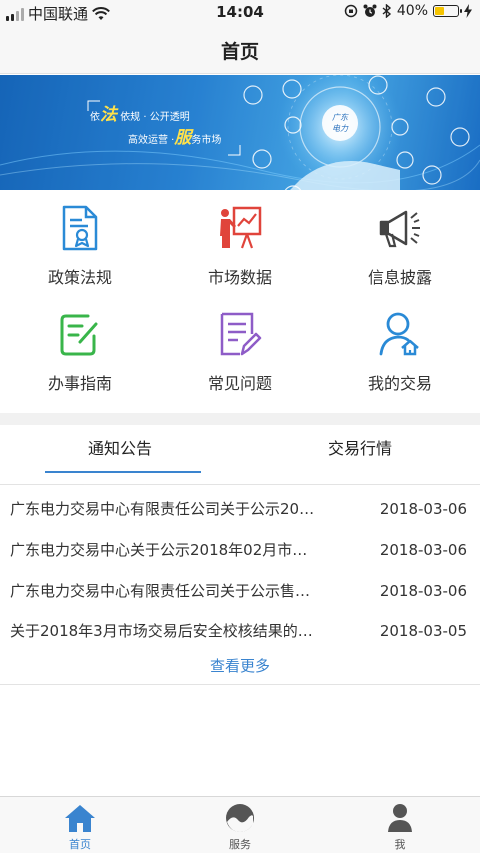 This screenshot has height=853, width=480. I want to click on news-item: 关于2018年3月市场交易后安全校核结果的公告 2018-03-05, so click(240, 630).